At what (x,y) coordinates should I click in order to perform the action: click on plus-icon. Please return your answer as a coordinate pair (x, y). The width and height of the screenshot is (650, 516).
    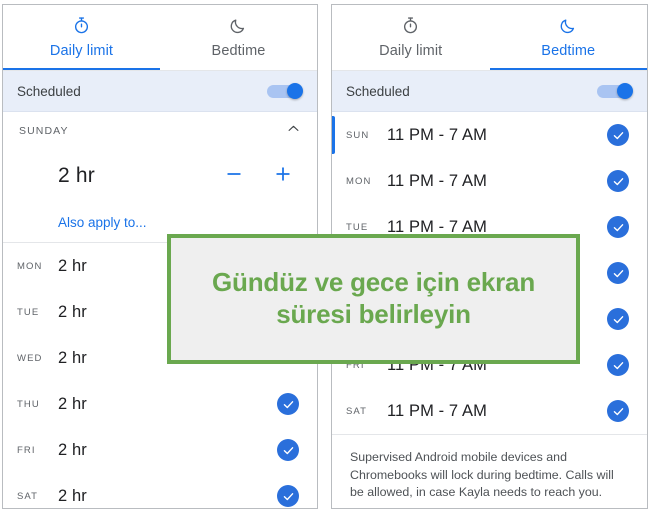
    Looking at the image, I should click on (283, 176).